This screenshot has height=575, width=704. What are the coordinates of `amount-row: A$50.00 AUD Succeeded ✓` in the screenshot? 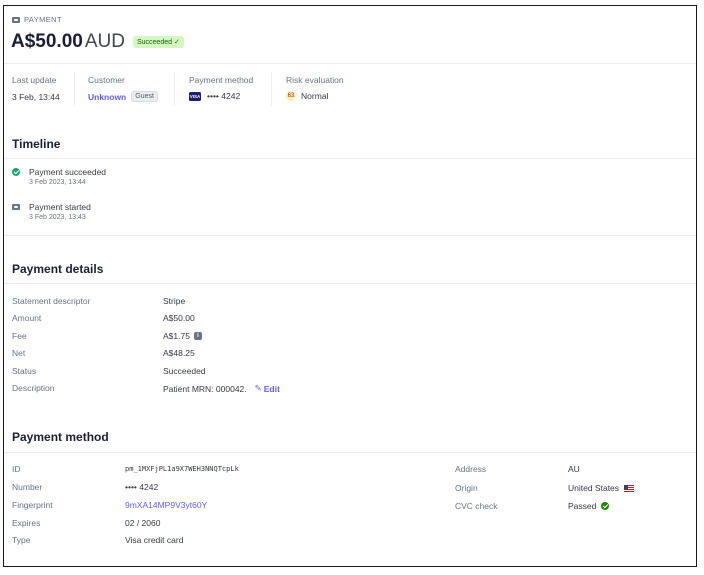 It's located at (97, 42).